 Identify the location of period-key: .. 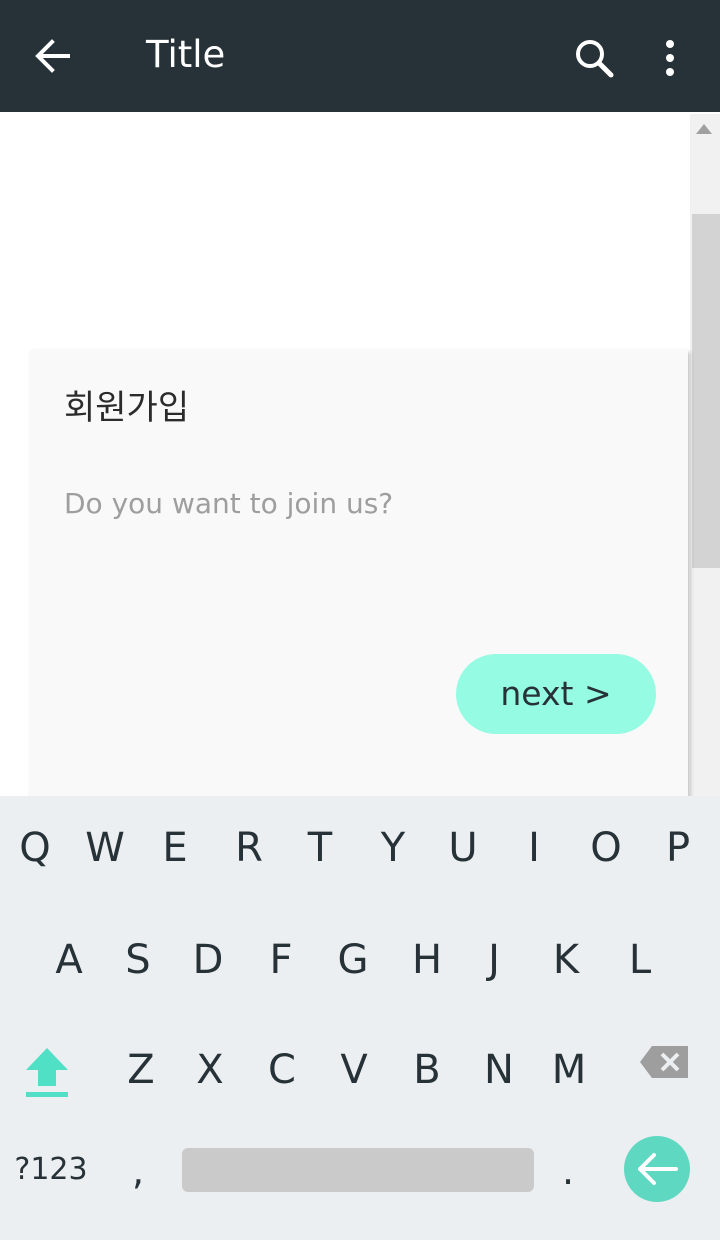
(568, 1171).